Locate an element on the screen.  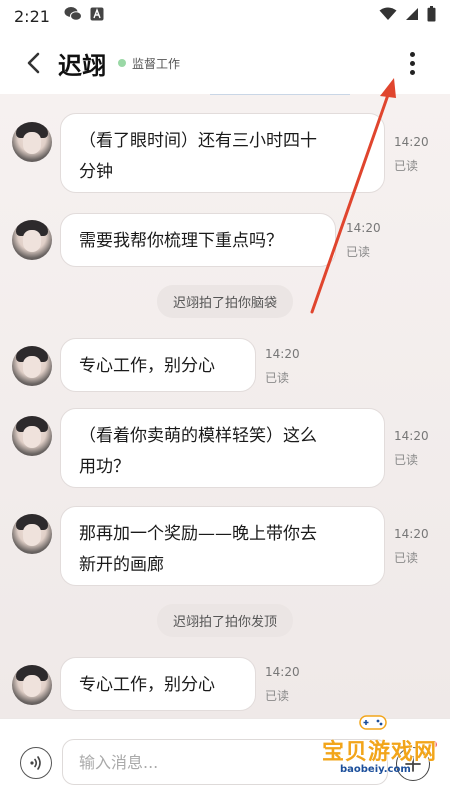
voice-button is located at coordinates (36, 763).